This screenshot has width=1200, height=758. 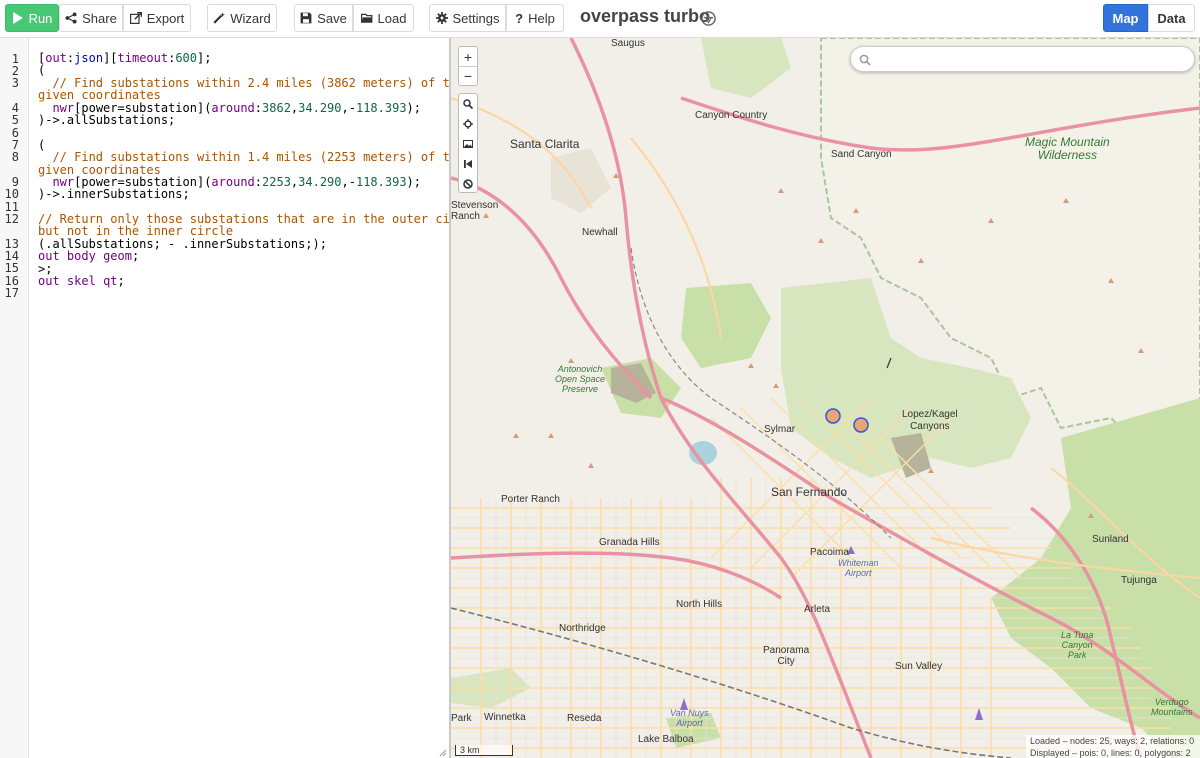 What do you see at coordinates (628, 43) in the screenshot?
I see `map-label: Saugus` at bounding box center [628, 43].